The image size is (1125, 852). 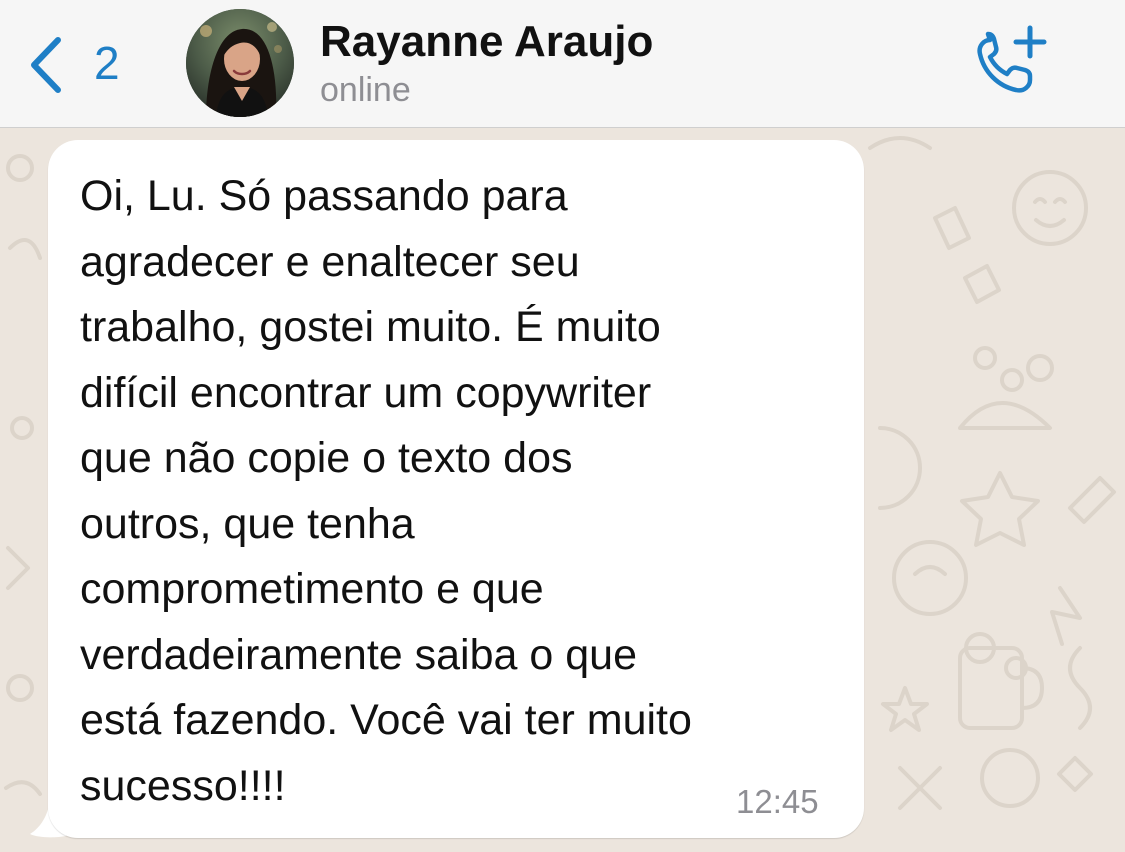 I want to click on avatar-photo, so click(x=240, y=63).